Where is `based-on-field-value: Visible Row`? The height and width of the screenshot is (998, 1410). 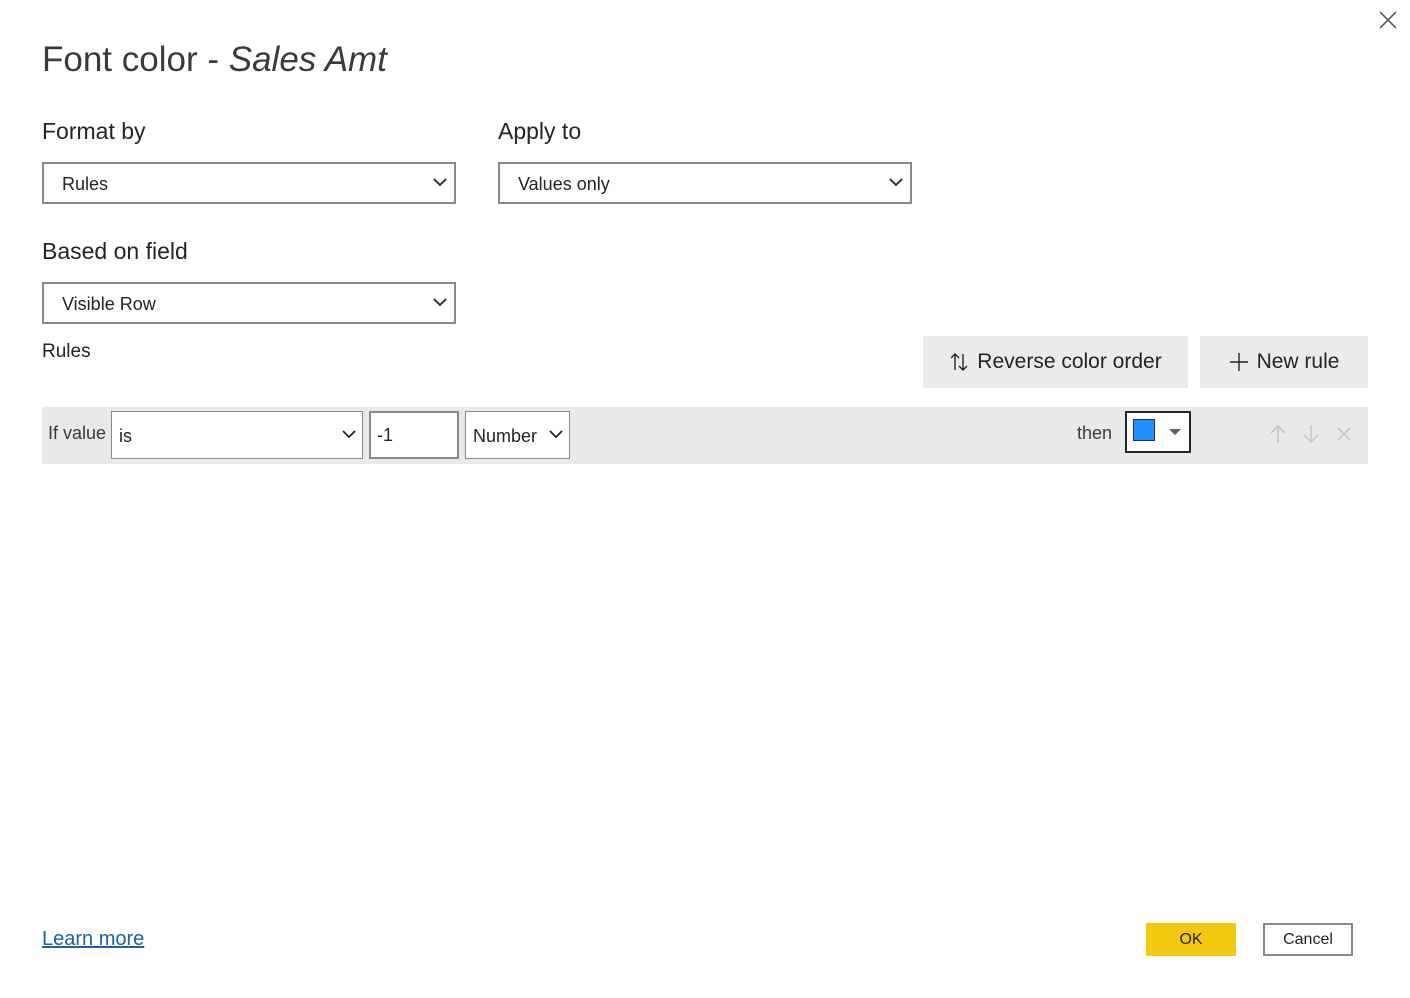 based-on-field-value: Visible Row is located at coordinates (109, 304).